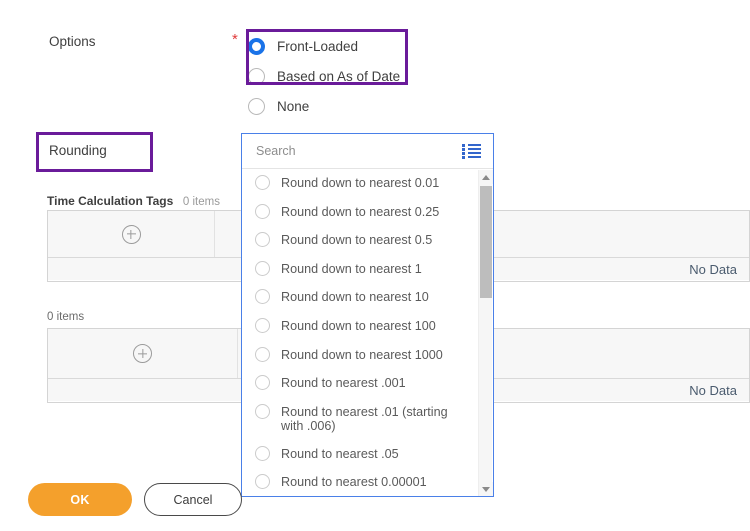 The image size is (750, 531). I want to click on table-title: Time Calculation Tags, so click(110, 201).